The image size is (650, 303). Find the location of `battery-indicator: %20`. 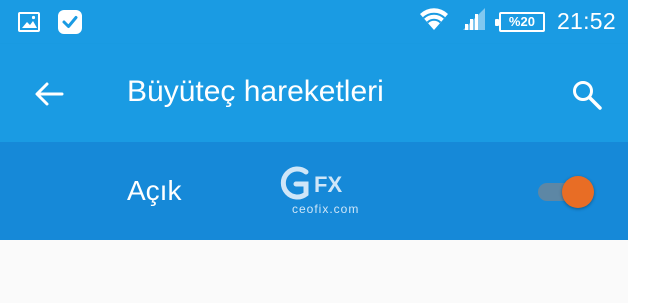

battery-indicator: %20 is located at coordinates (519, 21).